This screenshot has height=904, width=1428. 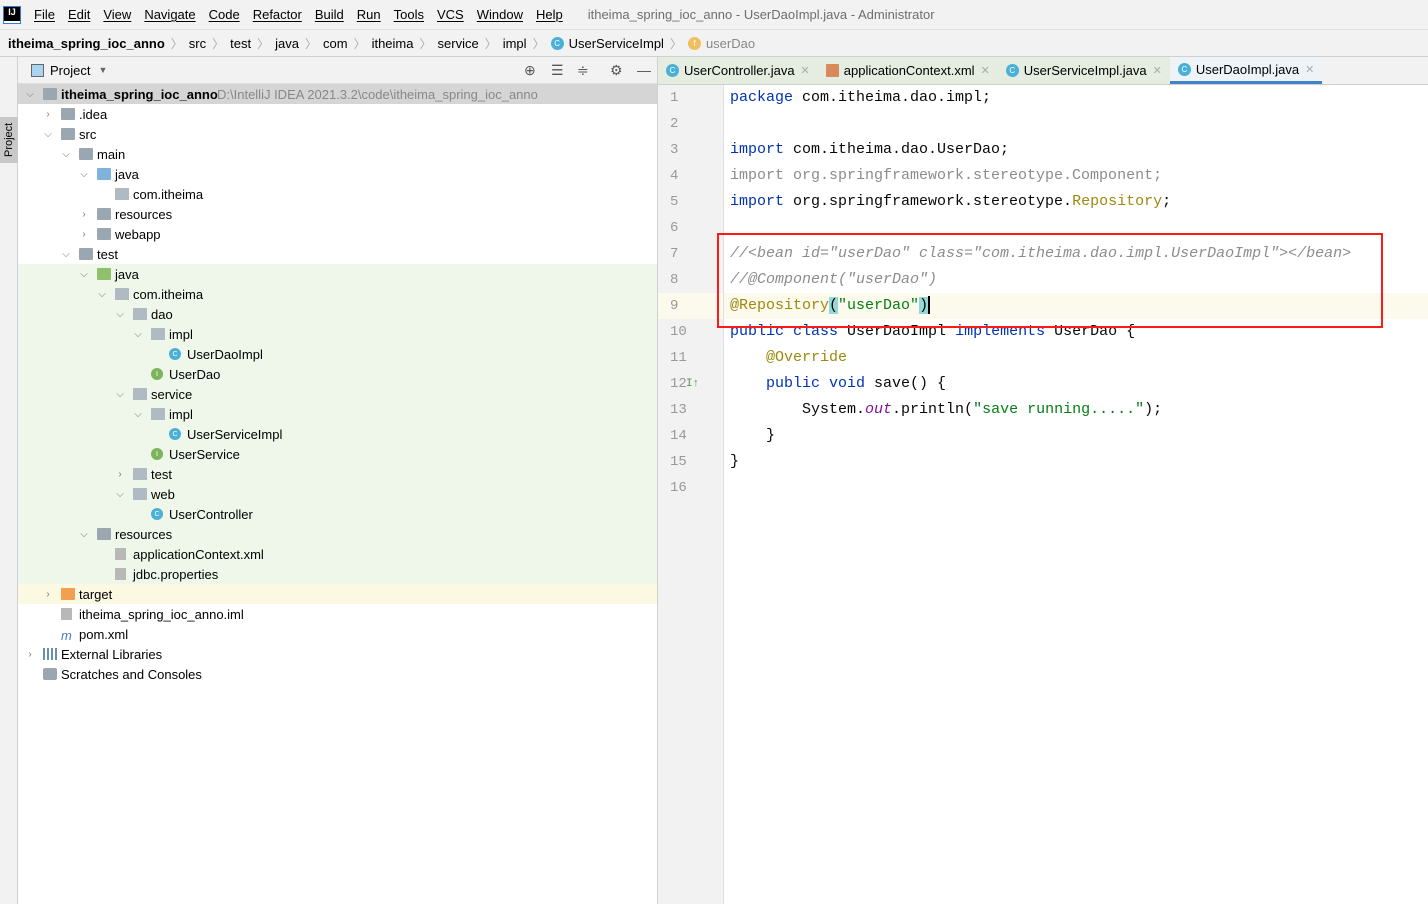 I want to click on tree-item-target: › target, so click(x=337, y=594).